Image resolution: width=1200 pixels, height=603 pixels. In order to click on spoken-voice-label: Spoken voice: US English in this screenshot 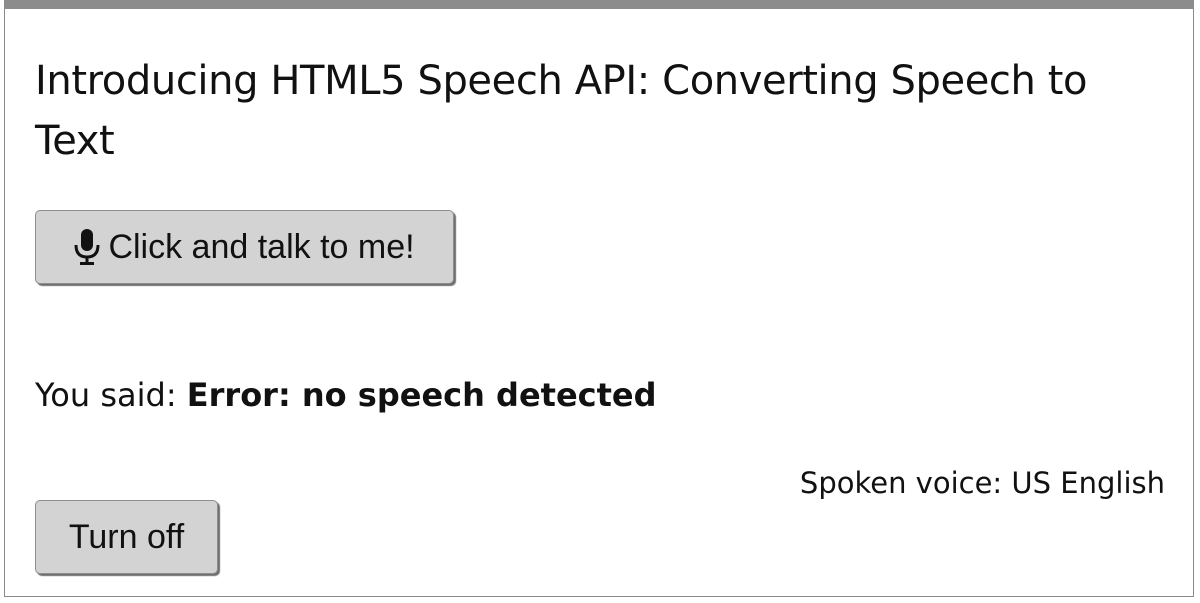, I will do `click(982, 483)`.